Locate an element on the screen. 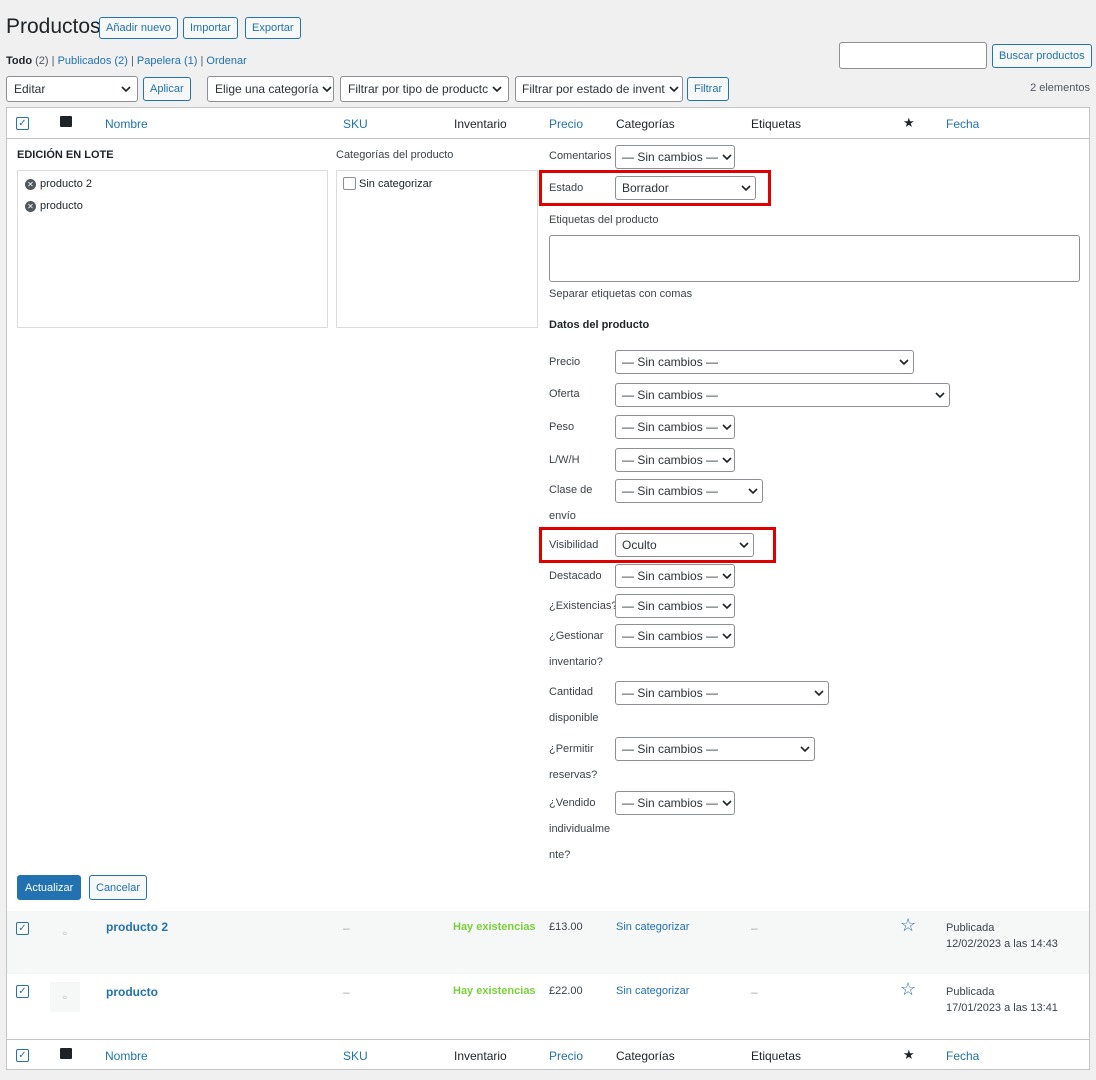 Image resolution: width=1096 pixels, height=1080 pixels. sale-label: Oferta is located at coordinates (564, 394).